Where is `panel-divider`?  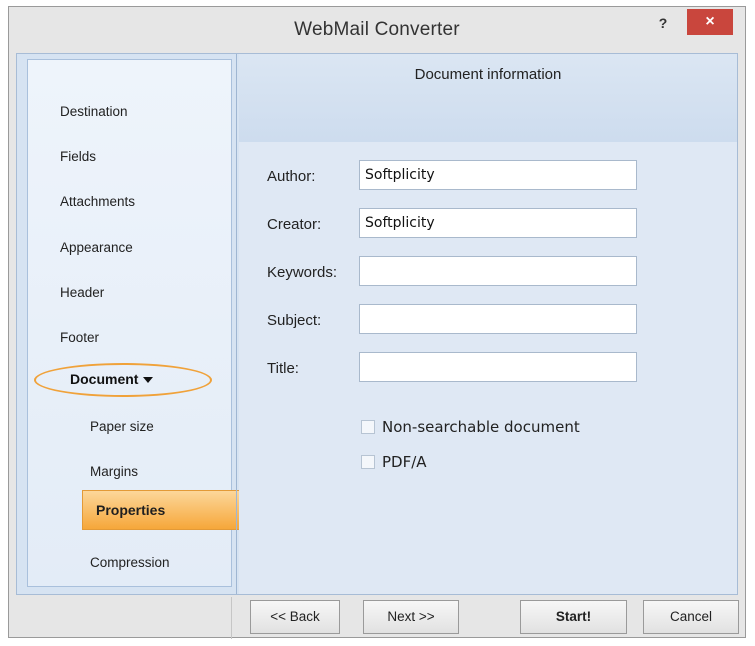 panel-divider is located at coordinates (236, 324).